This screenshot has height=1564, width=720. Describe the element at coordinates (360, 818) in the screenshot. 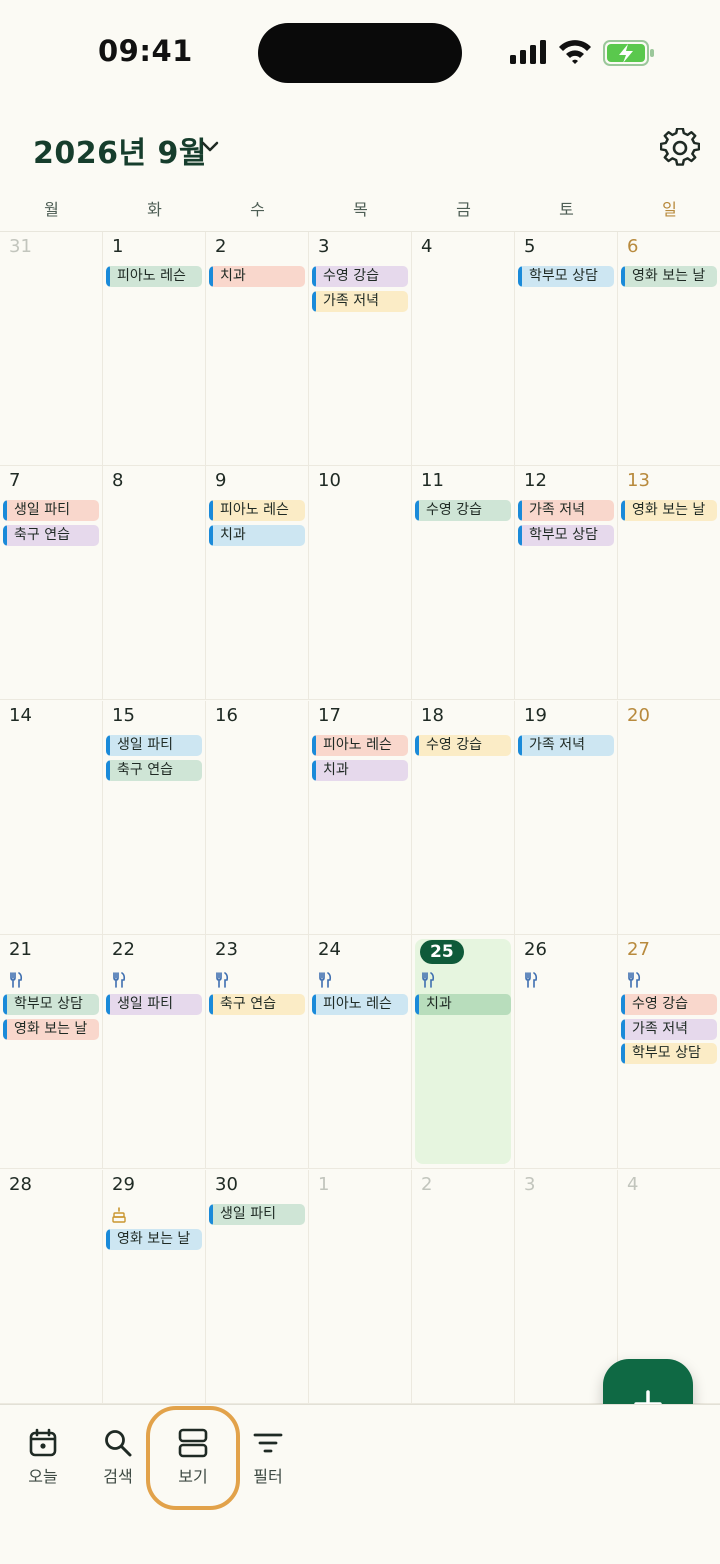

I see `day-cell: 17 피아노 레슨 치과` at that location.